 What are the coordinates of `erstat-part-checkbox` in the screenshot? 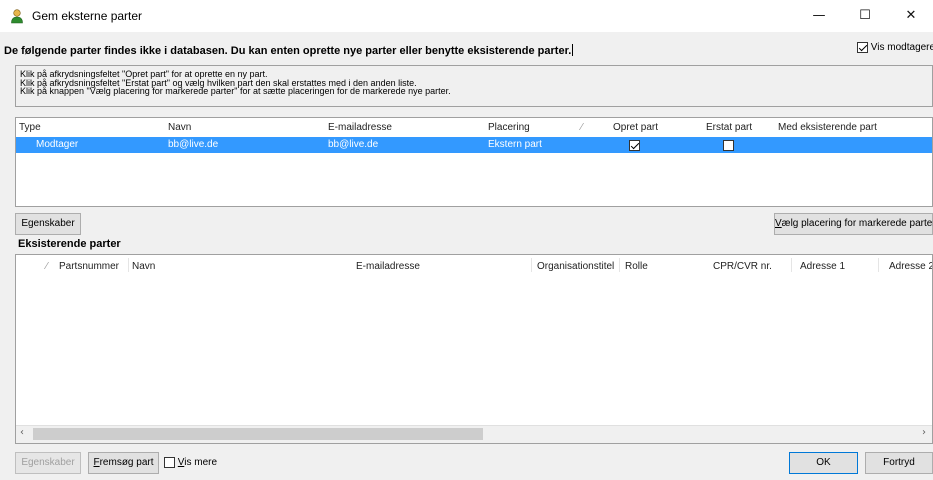 It's located at (728, 145).